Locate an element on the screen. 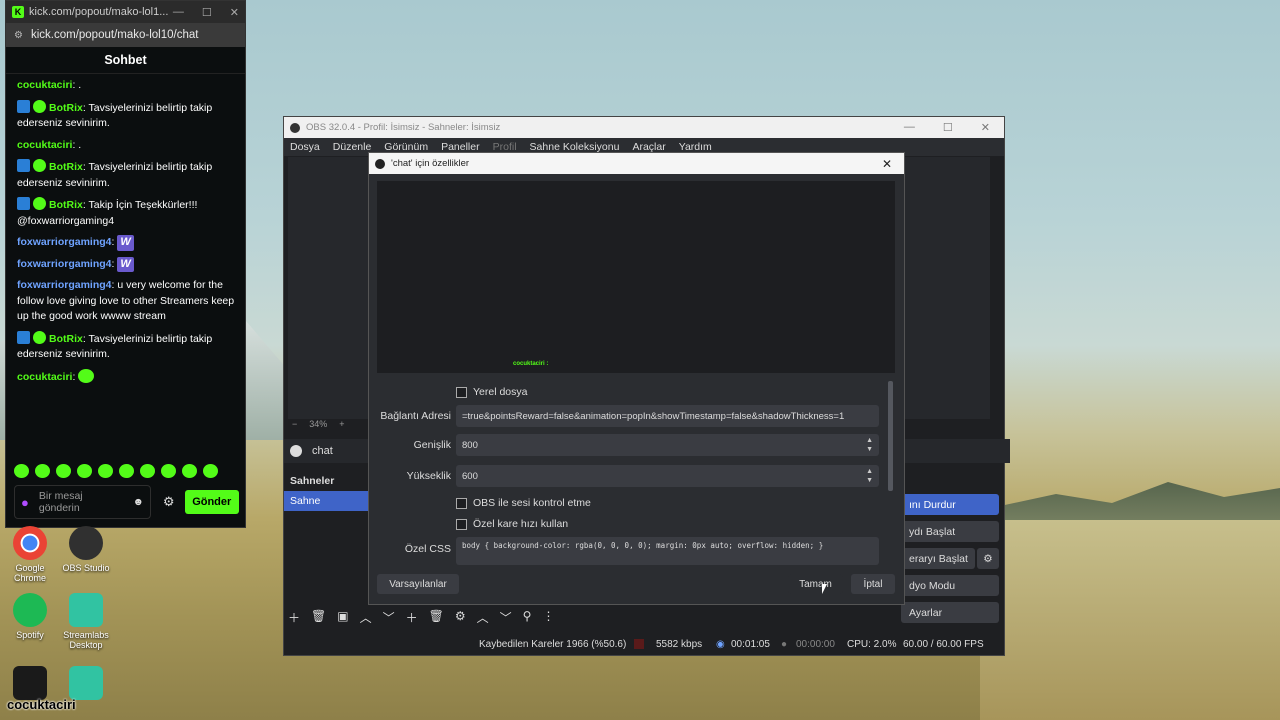  stop-stream-button: ını Durdur is located at coordinates (950, 504).